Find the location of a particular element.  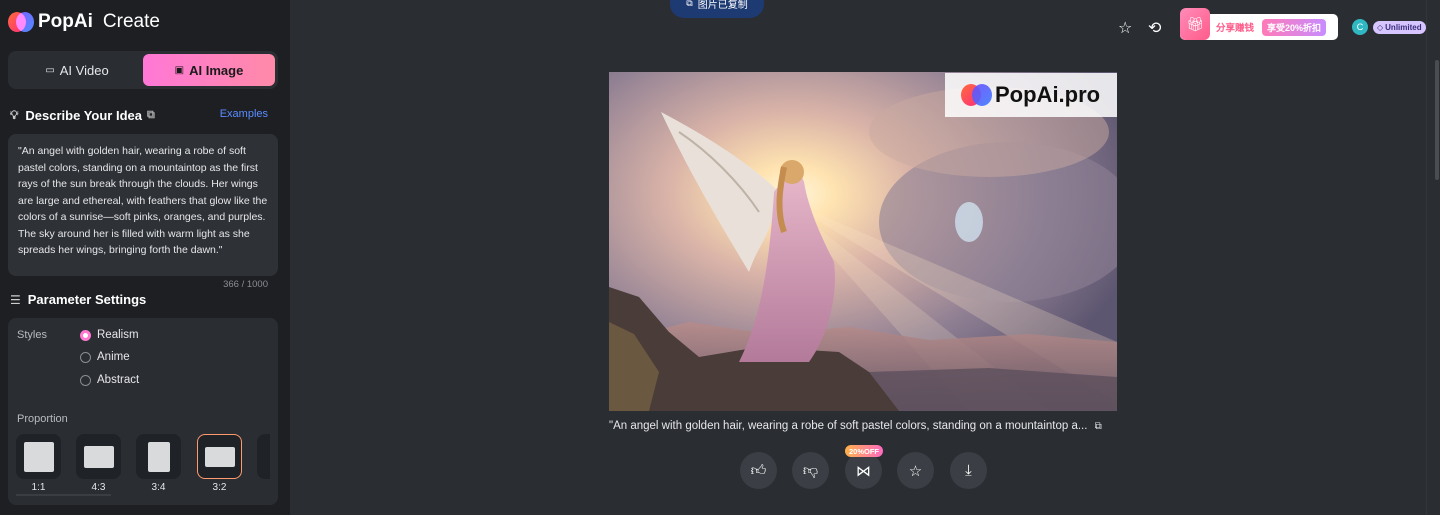

mode-toggle: ▭ AI Video ▣ AI Image is located at coordinates (143, 70).